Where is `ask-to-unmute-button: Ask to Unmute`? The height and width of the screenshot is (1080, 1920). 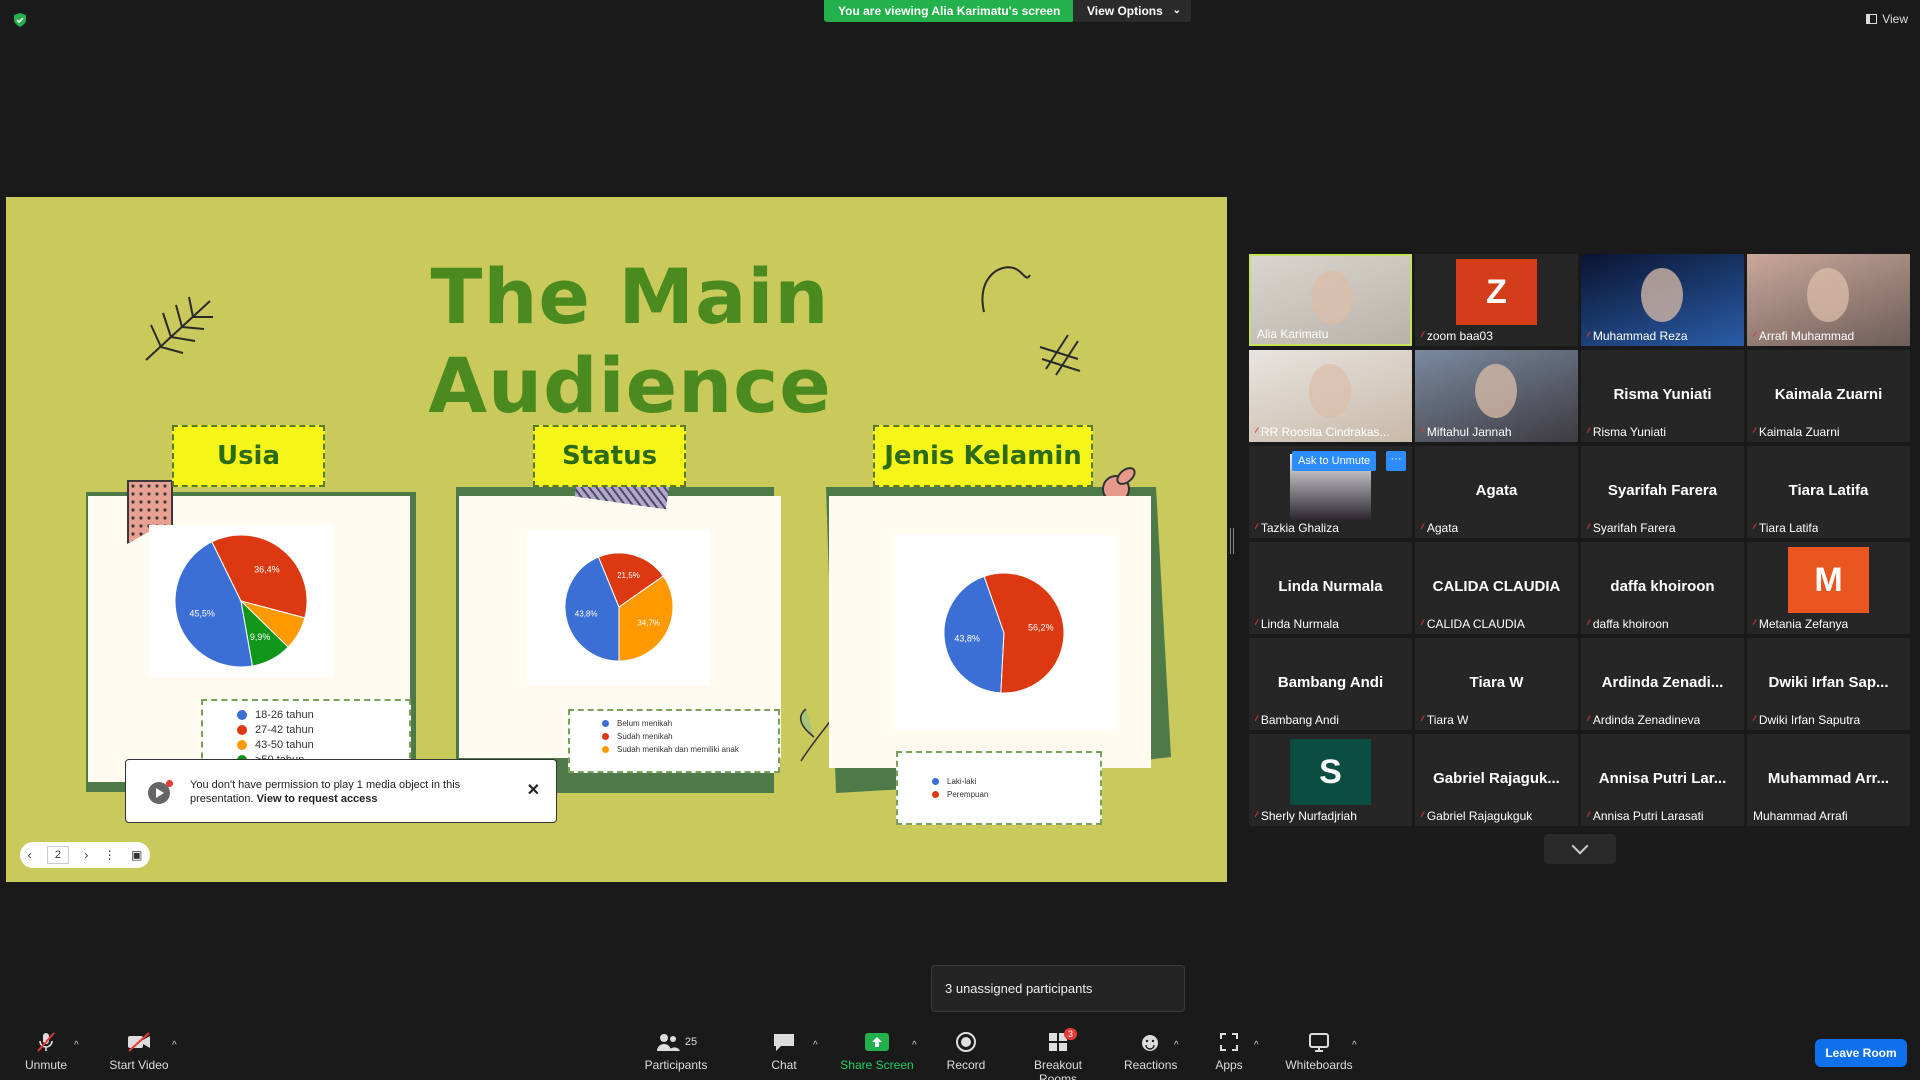
ask-to-unmute-button: Ask to Unmute is located at coordinates (1334, 461).